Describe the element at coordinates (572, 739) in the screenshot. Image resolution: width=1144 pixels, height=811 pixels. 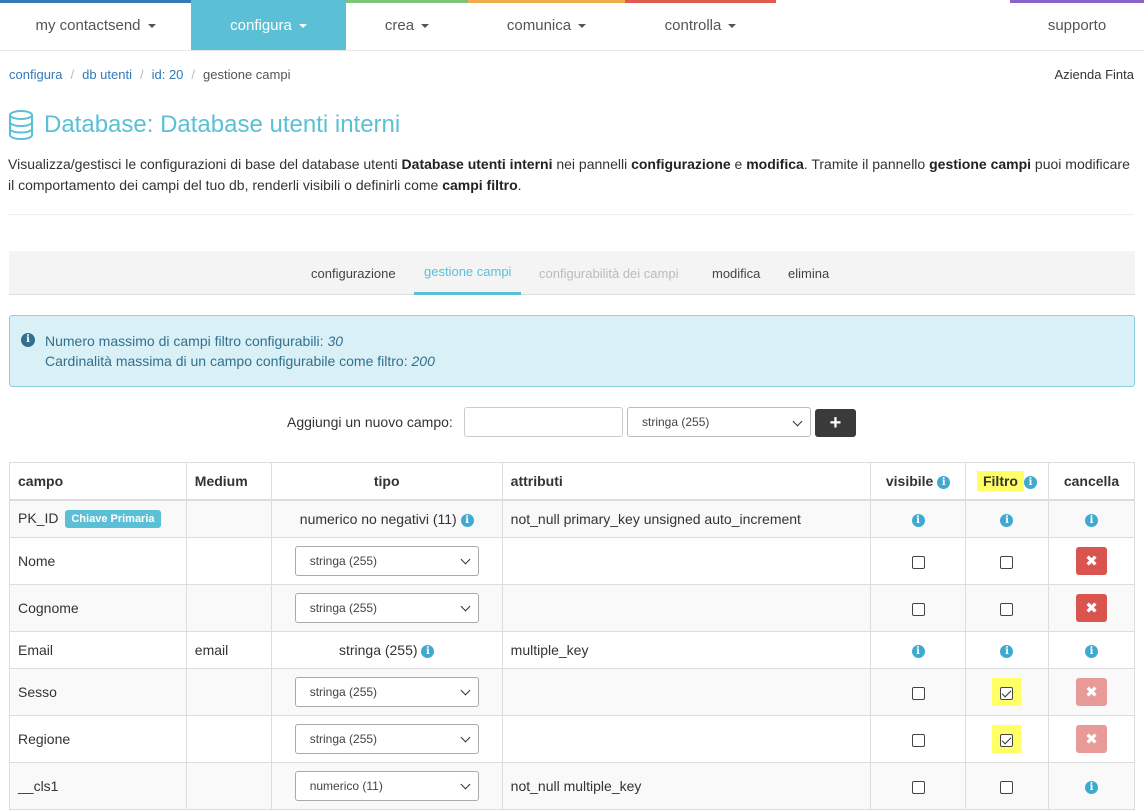
I see `table-row: Regione stringa (255) ✖` at that location.